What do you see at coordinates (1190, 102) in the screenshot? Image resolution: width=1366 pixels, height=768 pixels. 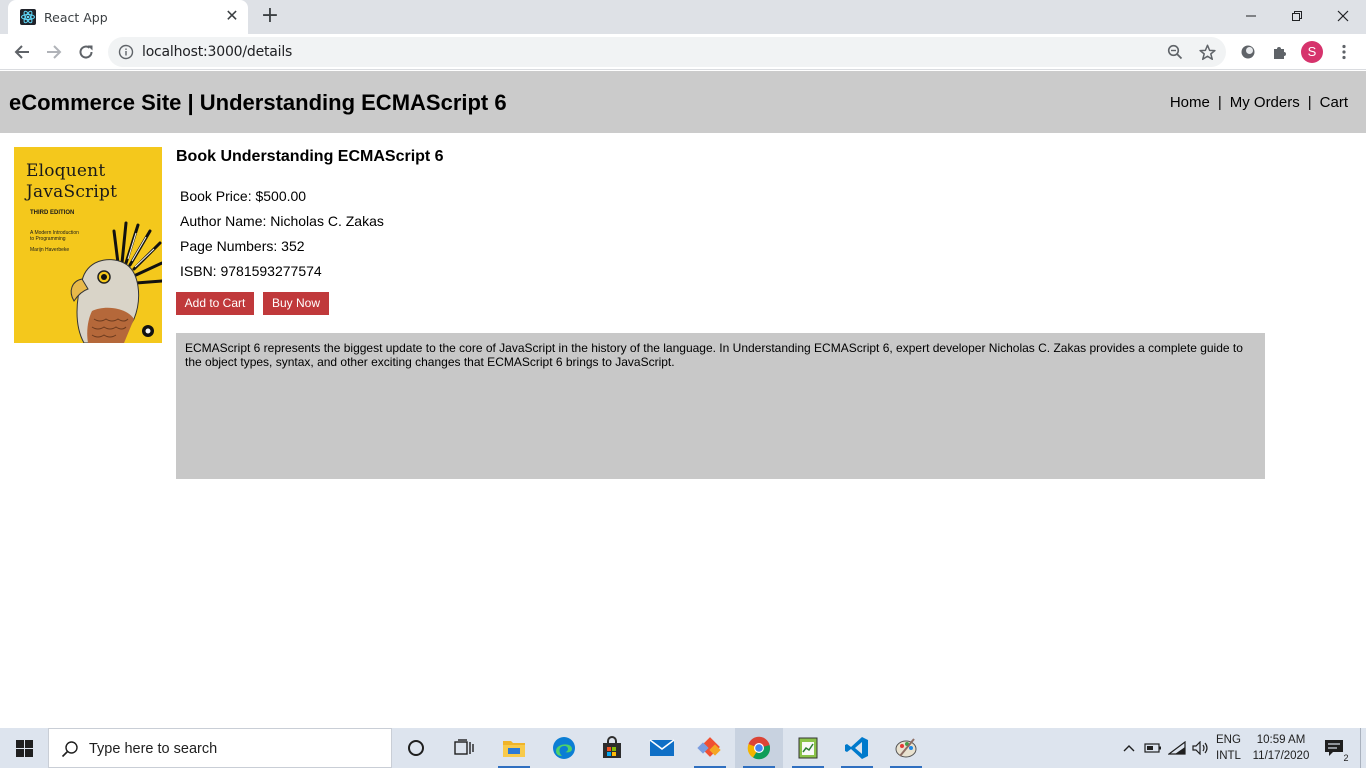 I see `nav-home-link: Home` at bounding box center [1190, 102].